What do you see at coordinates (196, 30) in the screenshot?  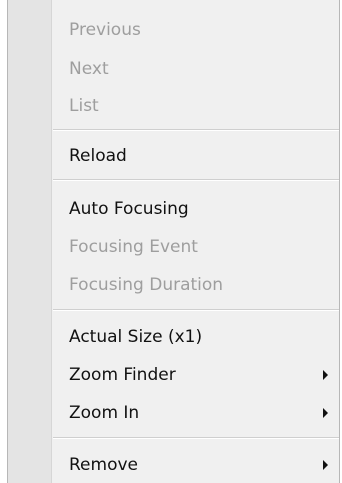 I see `menu-item-previous: Previous` at bounding box center [196, 30].